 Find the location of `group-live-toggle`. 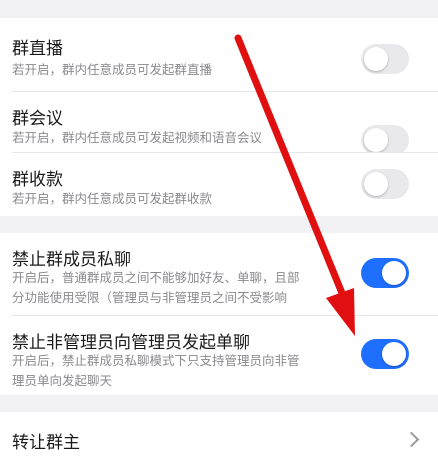

group-live-toggle is located at coordinates (385, 59).